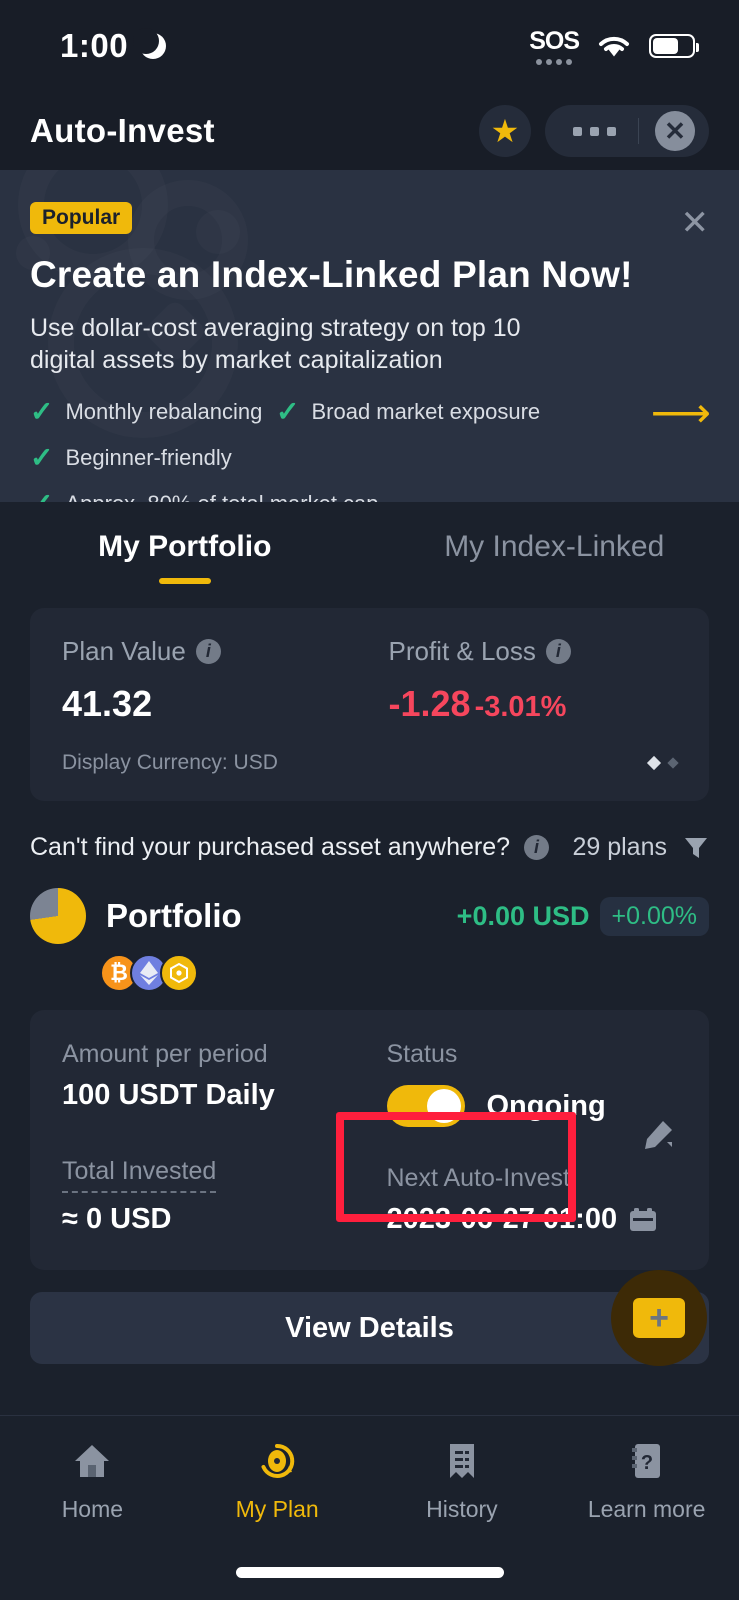 This screenshot has width=739, height=1600. What do you see at coordinates (122, 130) in the screenshot?
I see `page-title: Auto-Invest` at bounding box center [122, 130].